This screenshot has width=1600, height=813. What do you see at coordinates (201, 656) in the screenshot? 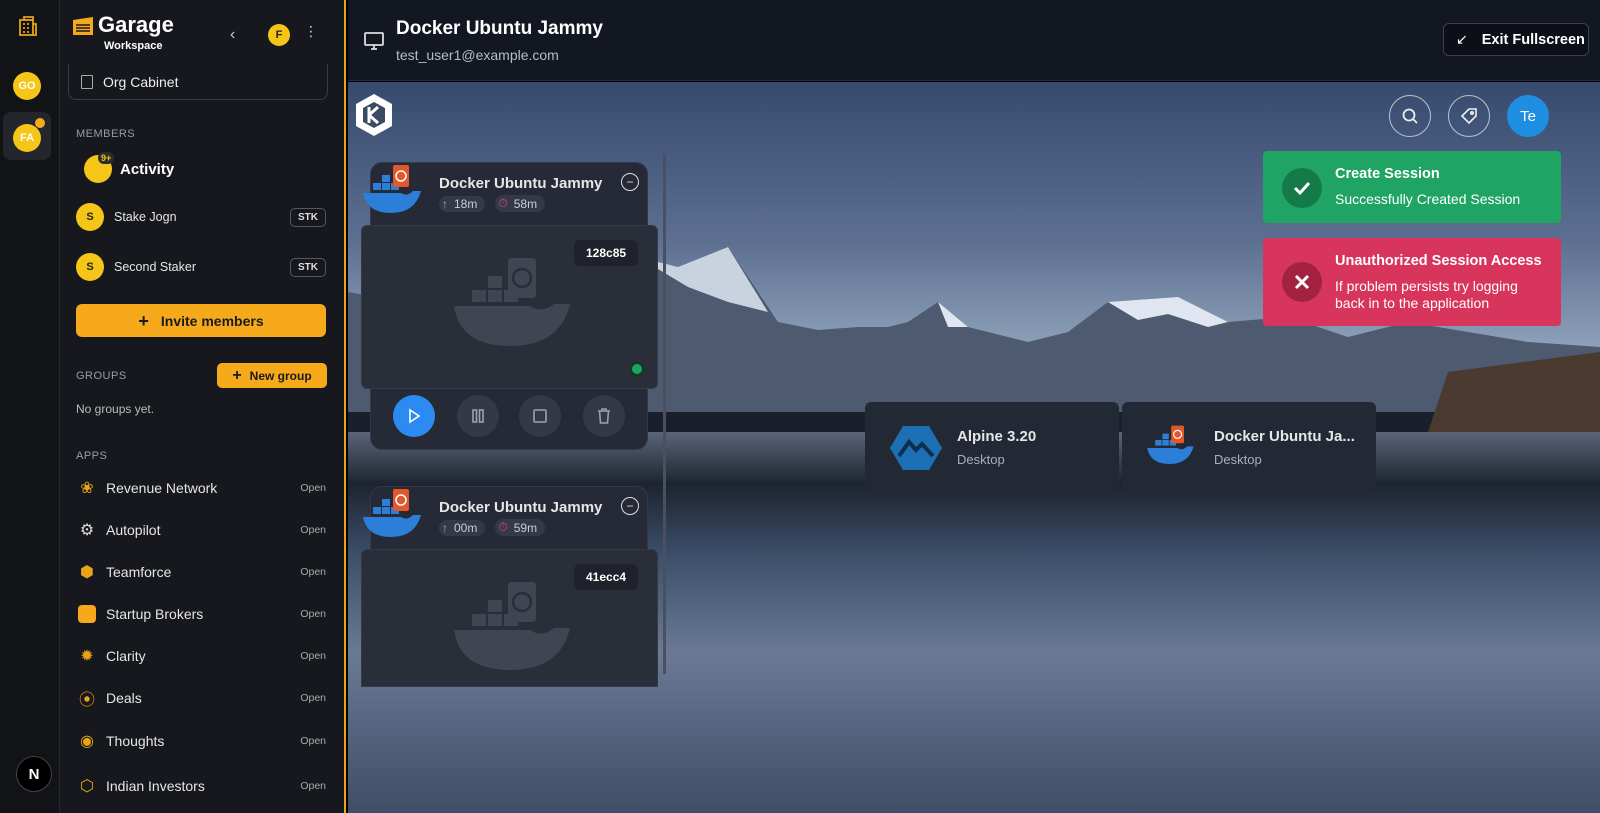
I see `app-item: ✹ Clarity Open` at bounding box center [201, 656].